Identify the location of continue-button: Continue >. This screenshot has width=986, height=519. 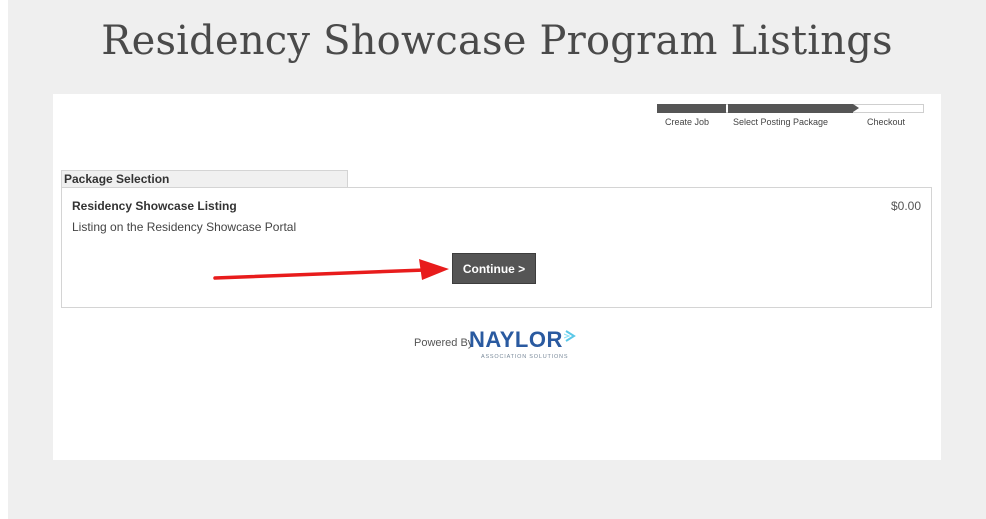
(494, 268).